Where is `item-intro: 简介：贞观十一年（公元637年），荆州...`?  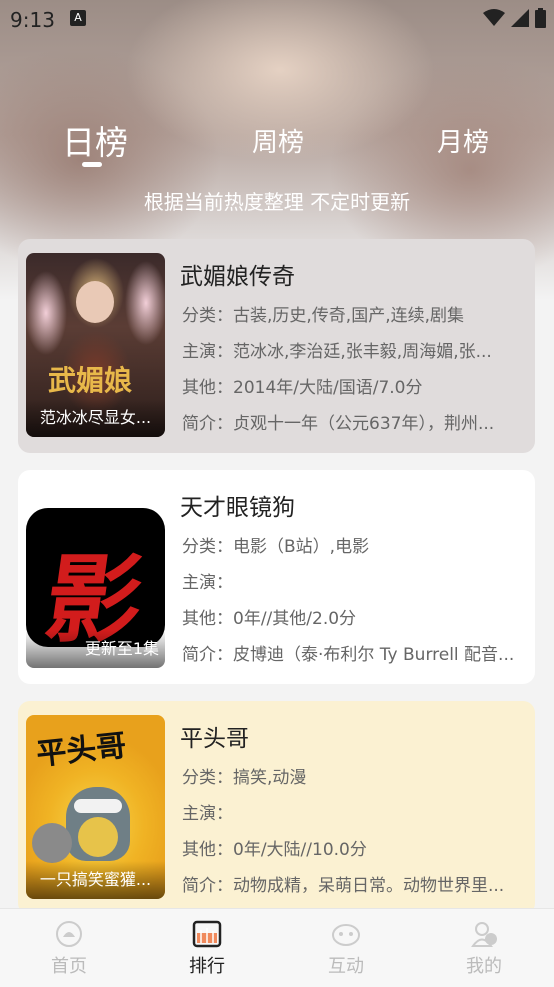
item-intro: 简介：贞观十一年（公元637年），荆州... is located at coordinates (338, 424).